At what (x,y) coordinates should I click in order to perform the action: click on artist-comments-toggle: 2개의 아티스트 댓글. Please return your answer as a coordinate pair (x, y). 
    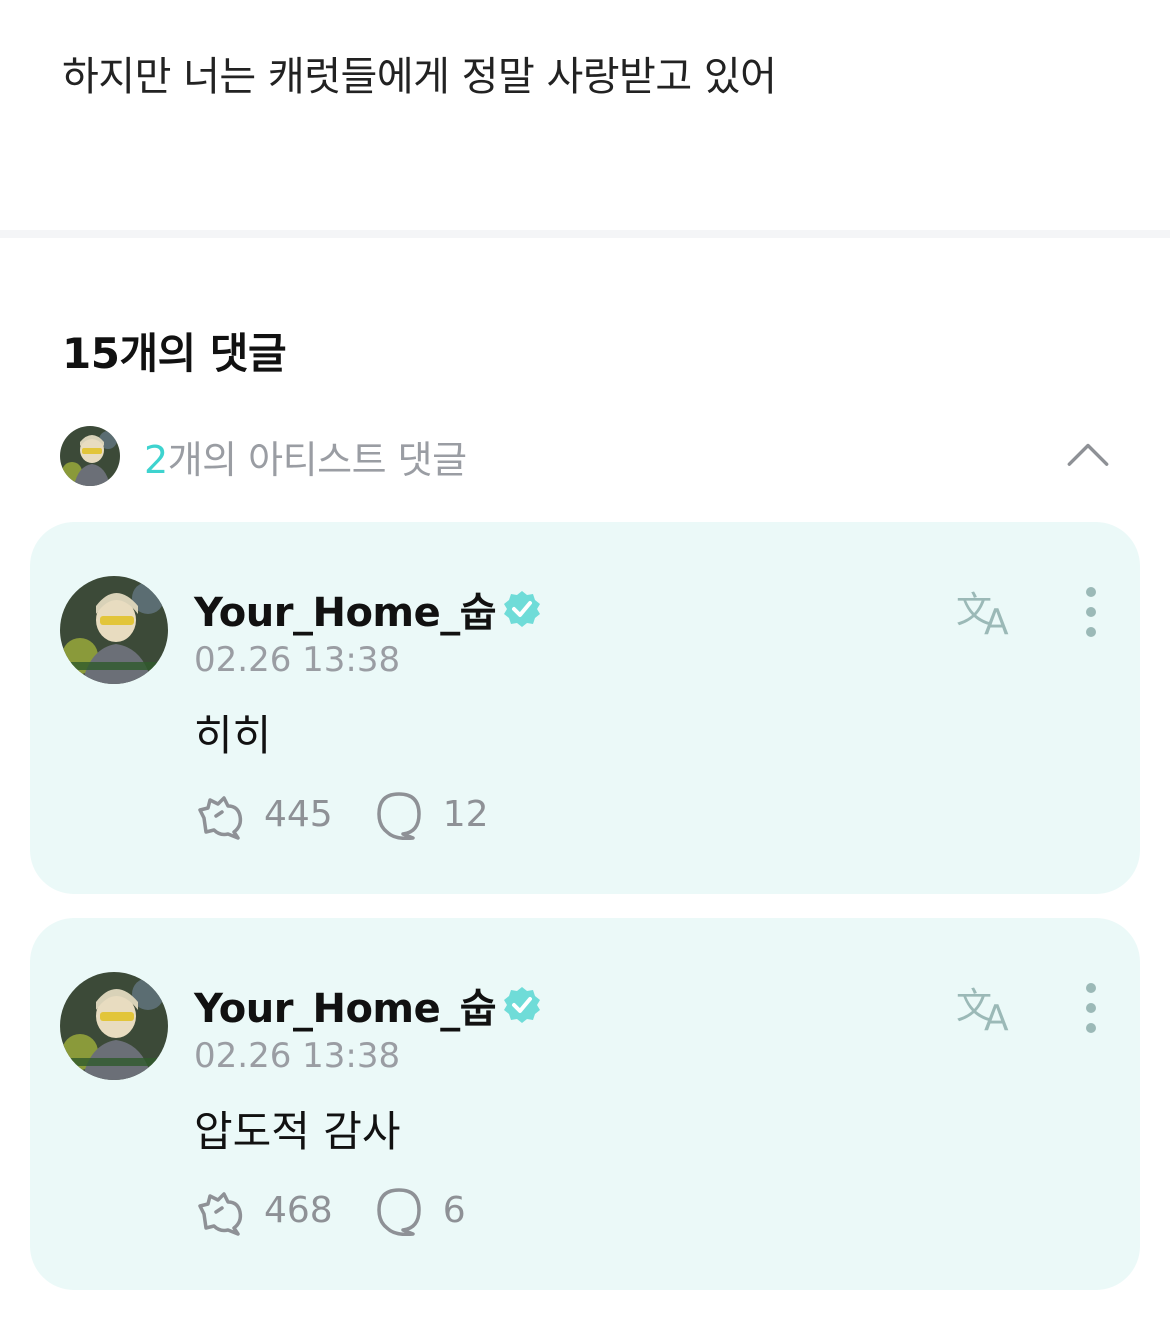
    Looking at the image, I should click on (590, 456).